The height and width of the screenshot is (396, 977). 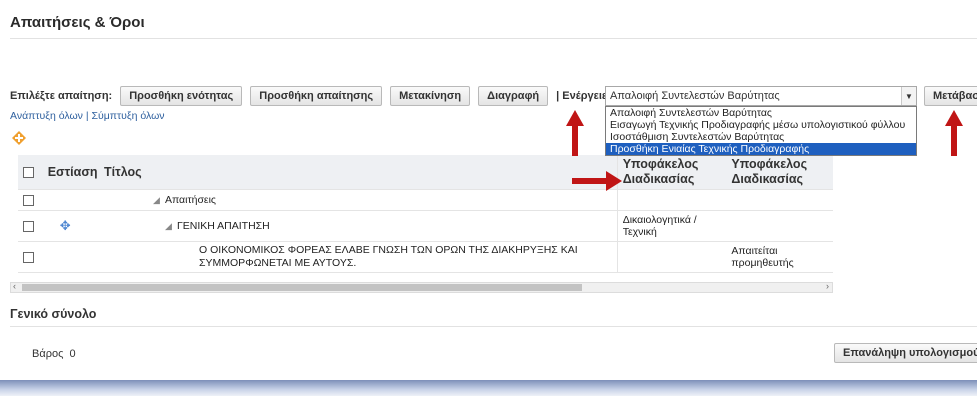 I want to click on subfolder-header-1: Υποφάκελος Διαδικασίας, so click(x=671, y=172).